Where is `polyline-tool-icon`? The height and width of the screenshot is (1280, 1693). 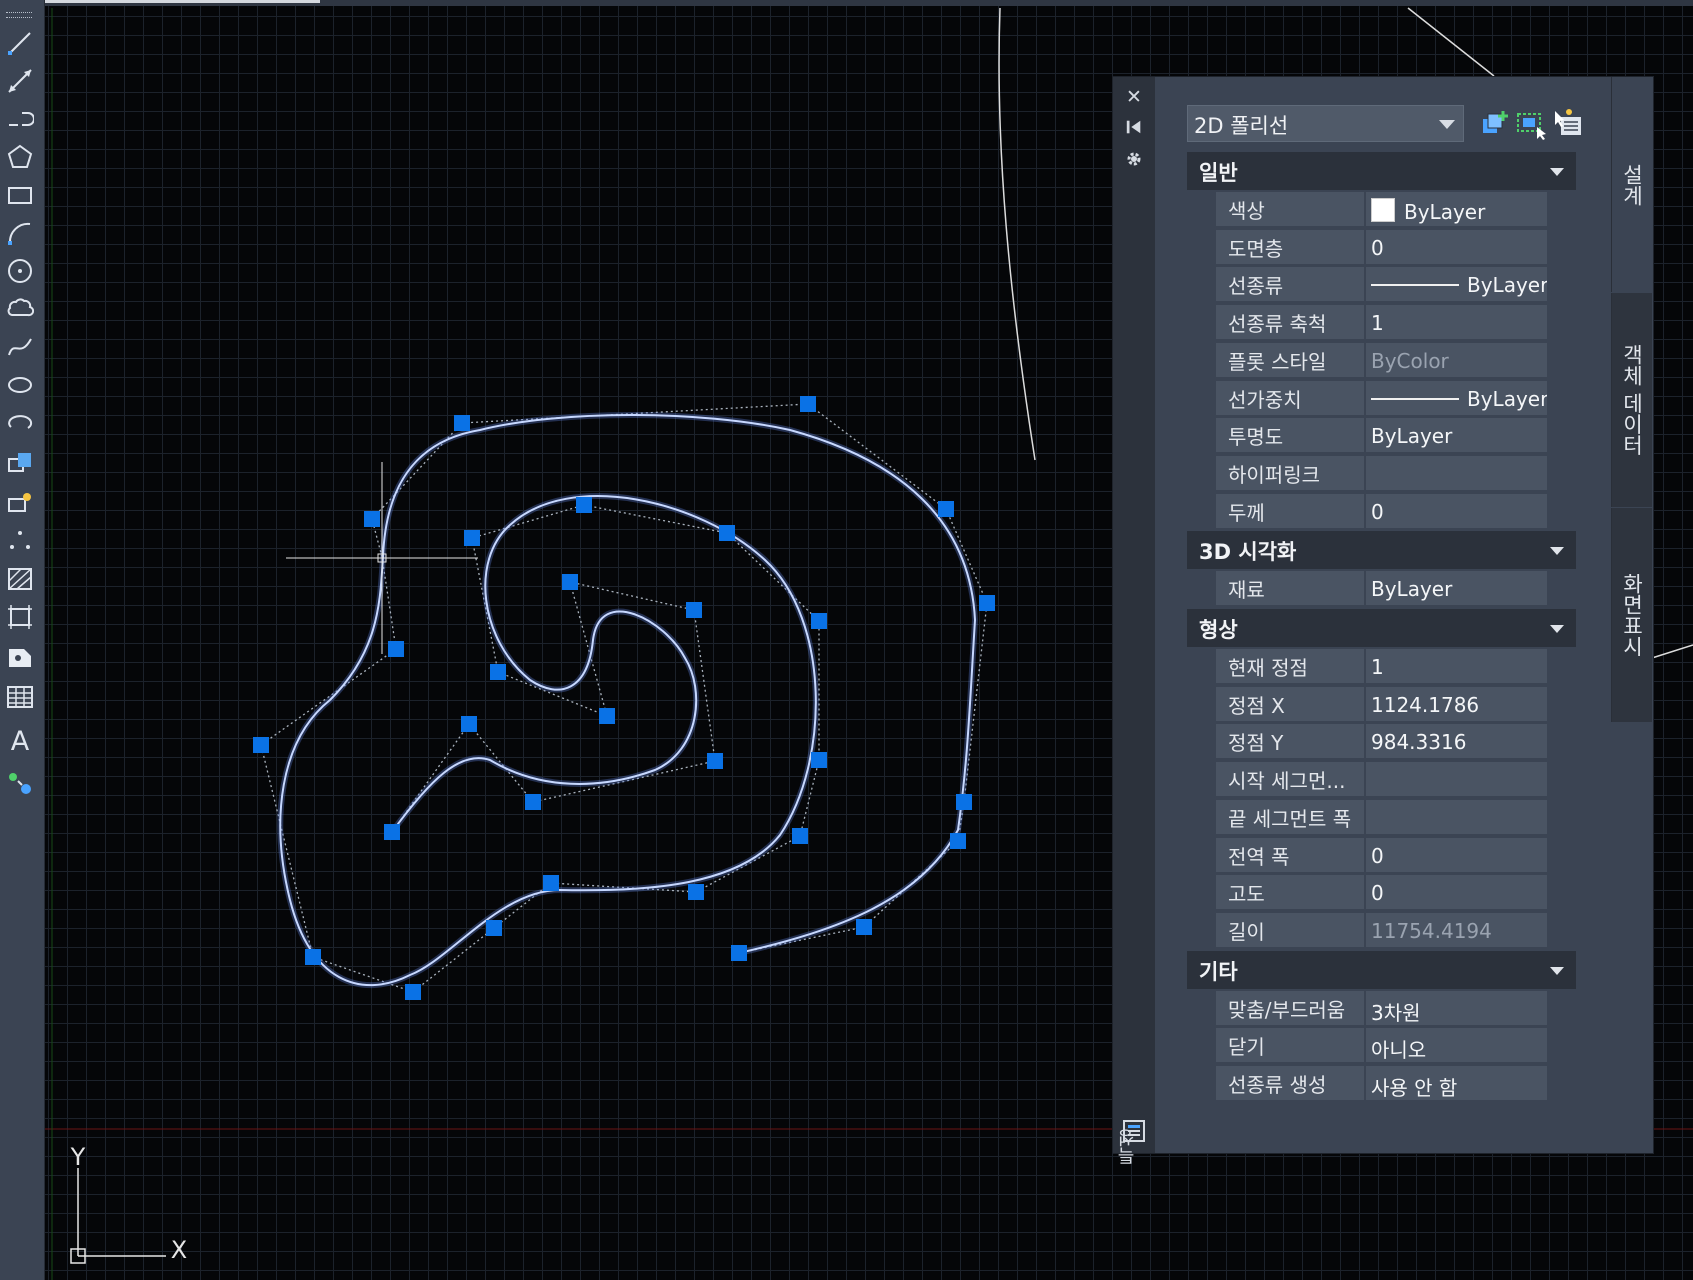
polyline-tool-icon is located at coordinates (20, 119).